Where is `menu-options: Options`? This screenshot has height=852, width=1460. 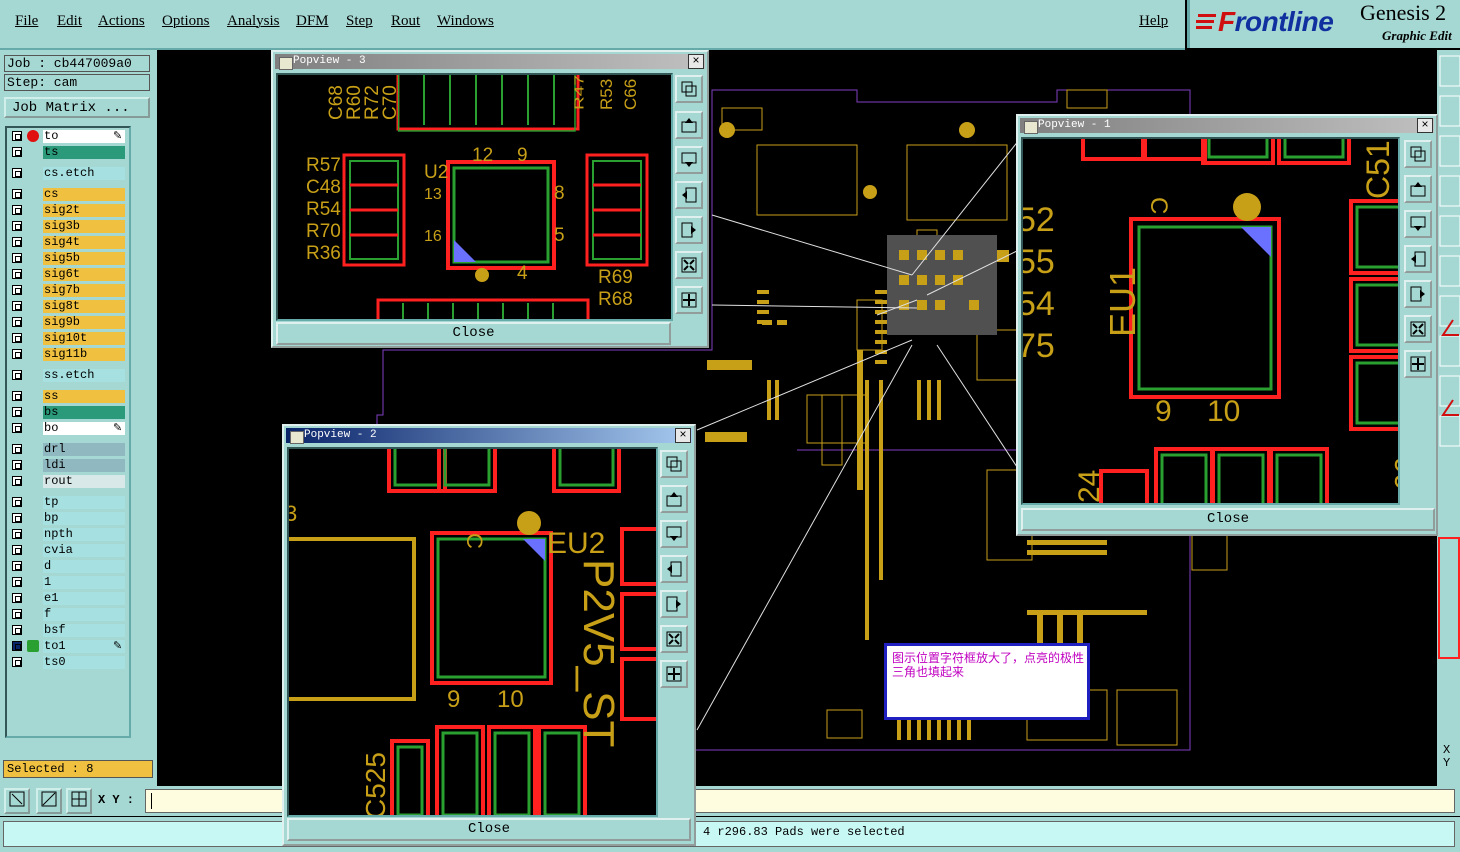 menu-options: Options is located at coordinates (186, 21).